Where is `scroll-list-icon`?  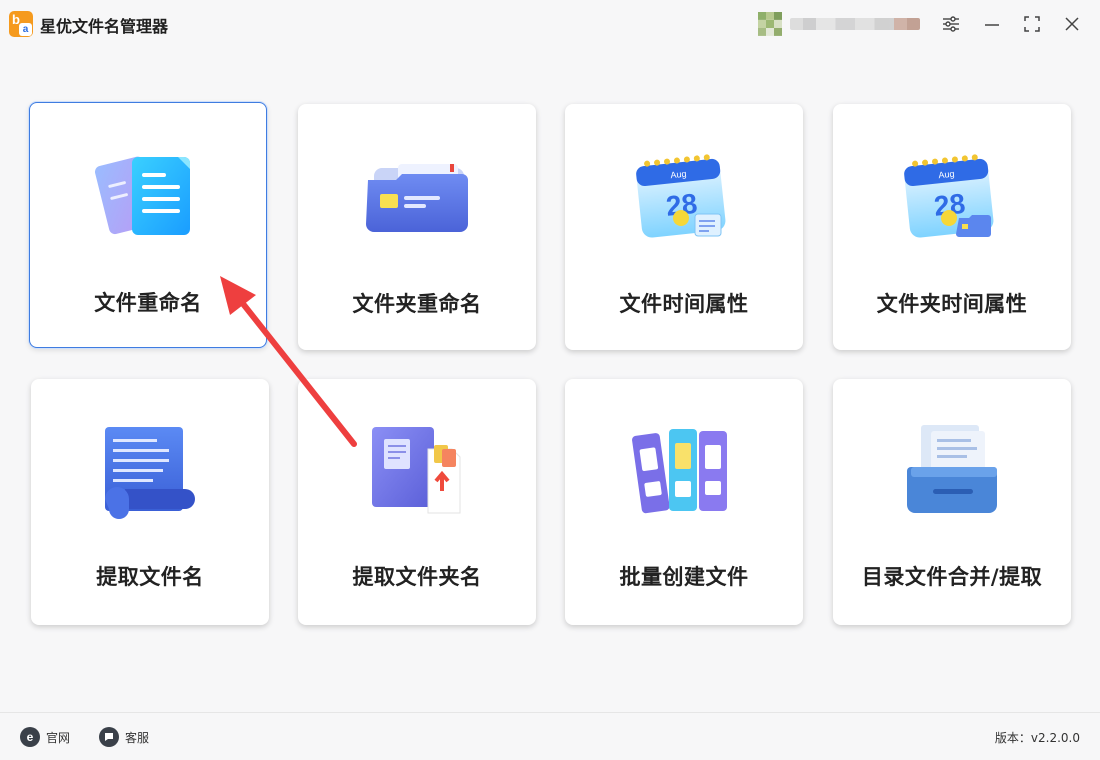
scroll-list-icon is located at coordinates (150, 469).